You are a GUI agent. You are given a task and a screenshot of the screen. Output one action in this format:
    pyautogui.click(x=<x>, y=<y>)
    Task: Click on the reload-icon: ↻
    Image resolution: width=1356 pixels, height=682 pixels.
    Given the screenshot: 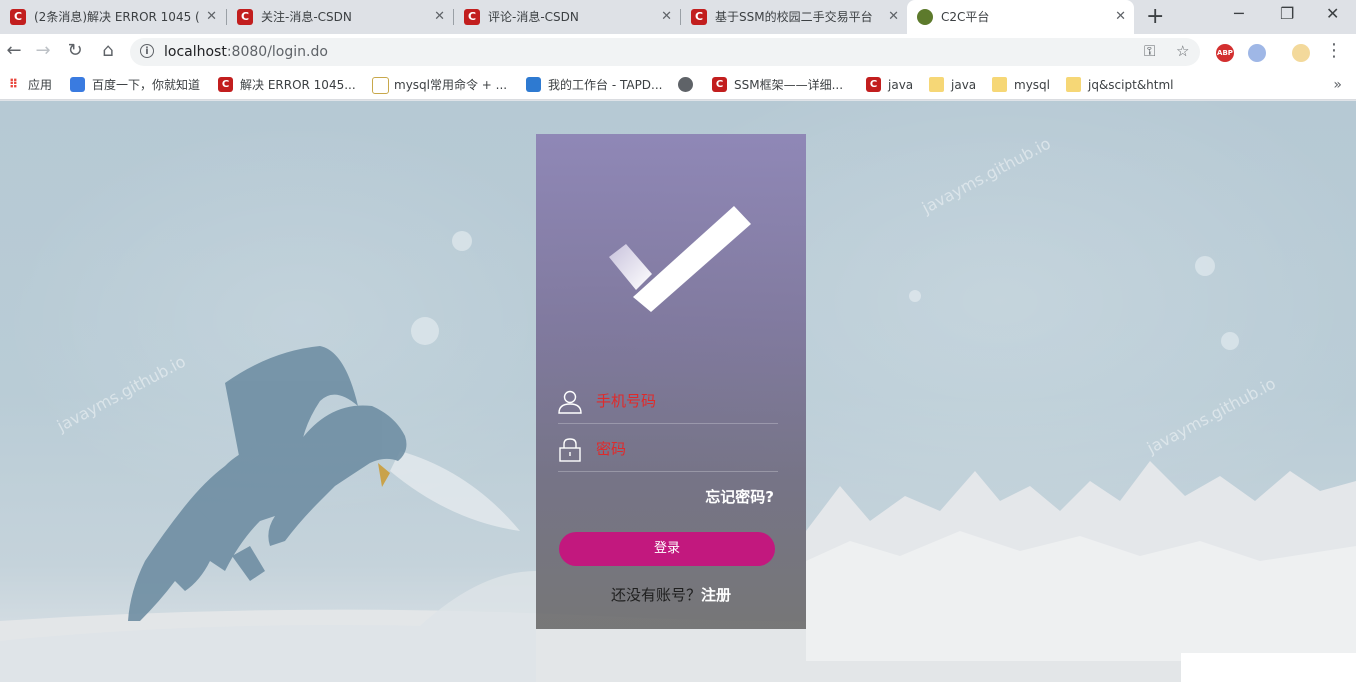 What is the action you would take?
    pyautogui.click(x=75, y=50)
    